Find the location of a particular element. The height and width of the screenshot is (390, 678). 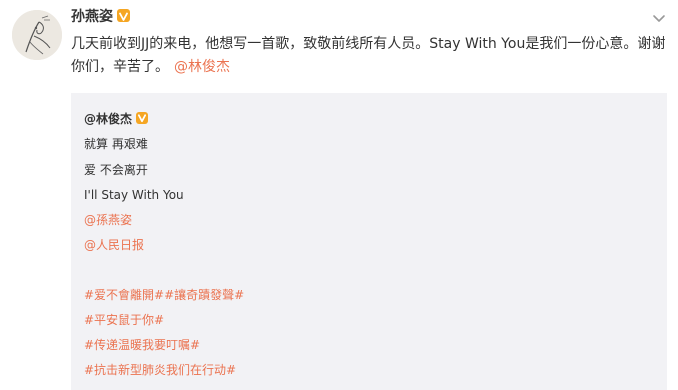

hashtag-link-4: #抗击新型肺炎我们在行动# is located at coordinates (160, 370).